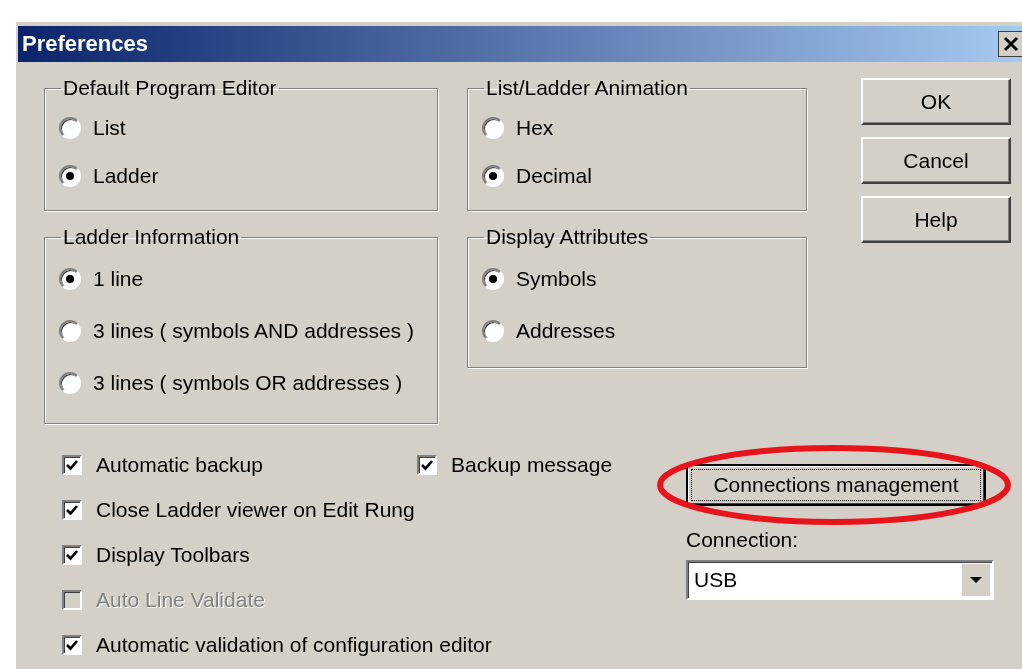  I want to click on radio-label: Symbols, so click(556, 279).